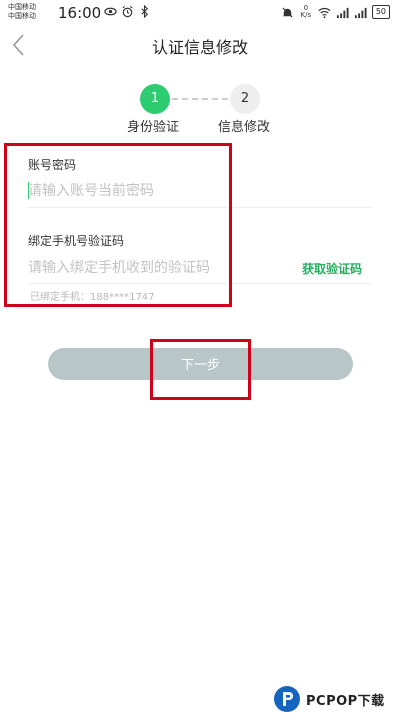 The width and height of the screenshot is (400, 720). I want to click on get-code-button: 获取验证码, so click(332, 268).